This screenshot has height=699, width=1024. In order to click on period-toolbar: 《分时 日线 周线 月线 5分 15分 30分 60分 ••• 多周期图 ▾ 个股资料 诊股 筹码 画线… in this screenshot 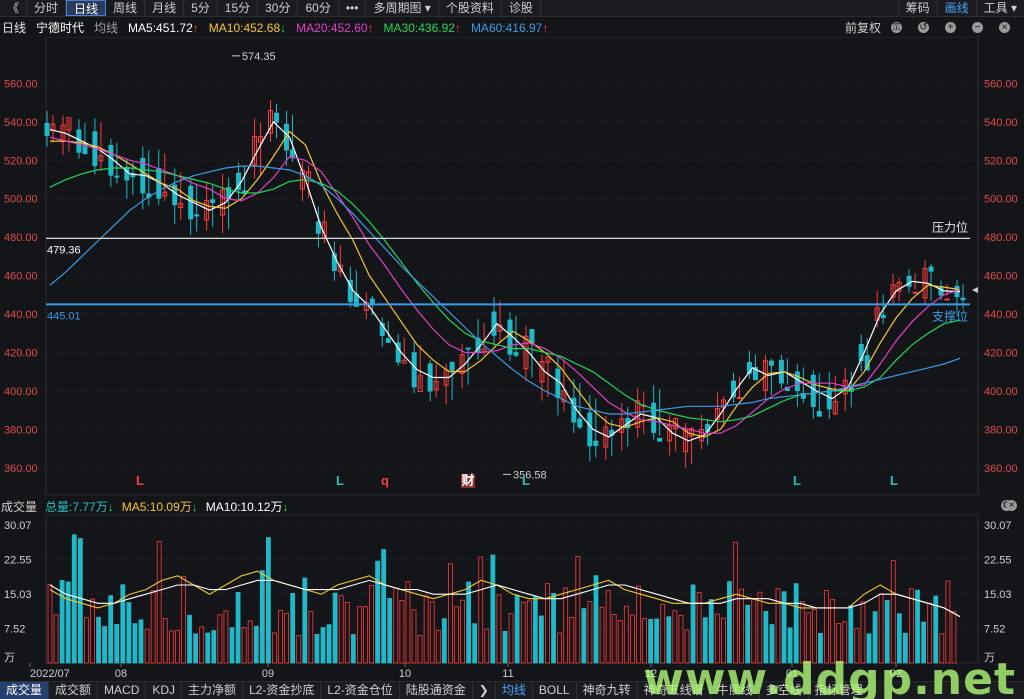, I will do `click(512, 8)`.